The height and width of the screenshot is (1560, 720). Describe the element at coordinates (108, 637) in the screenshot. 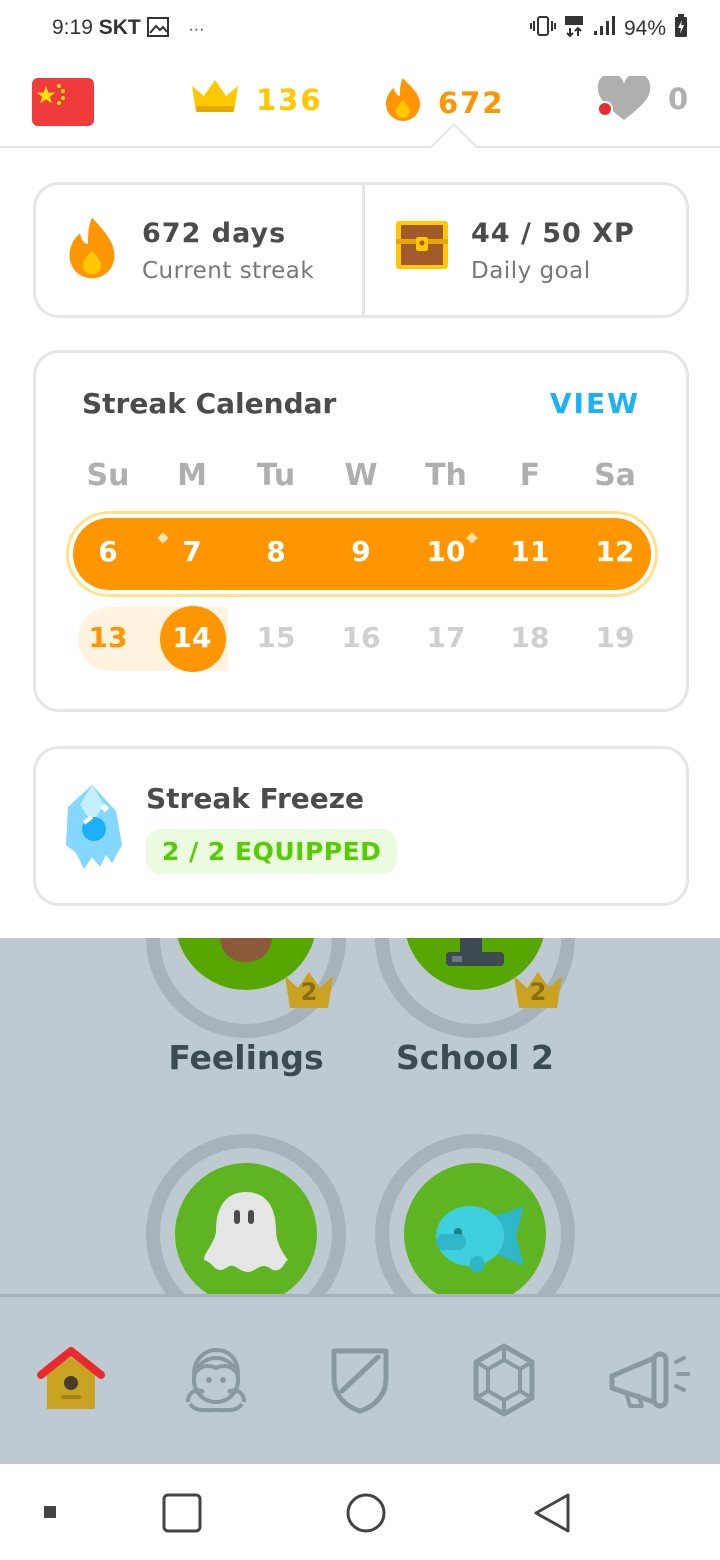

I see `calendar-day: 13` at that location.